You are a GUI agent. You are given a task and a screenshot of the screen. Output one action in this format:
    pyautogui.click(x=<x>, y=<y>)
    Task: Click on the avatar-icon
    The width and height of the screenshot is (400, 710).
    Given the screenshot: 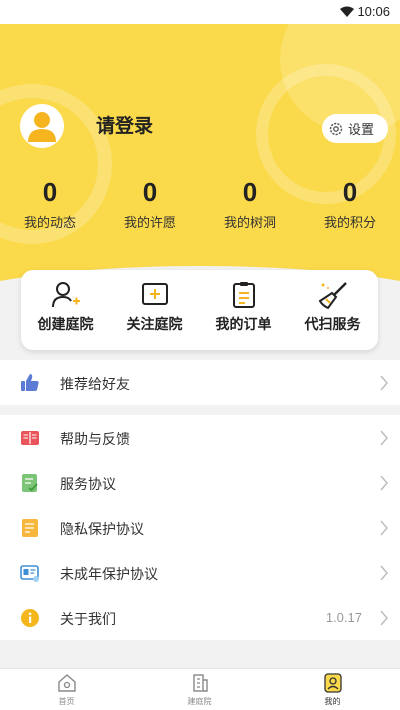 What is the action you would take?
    pyautogui.click(x=42, y=127)
    